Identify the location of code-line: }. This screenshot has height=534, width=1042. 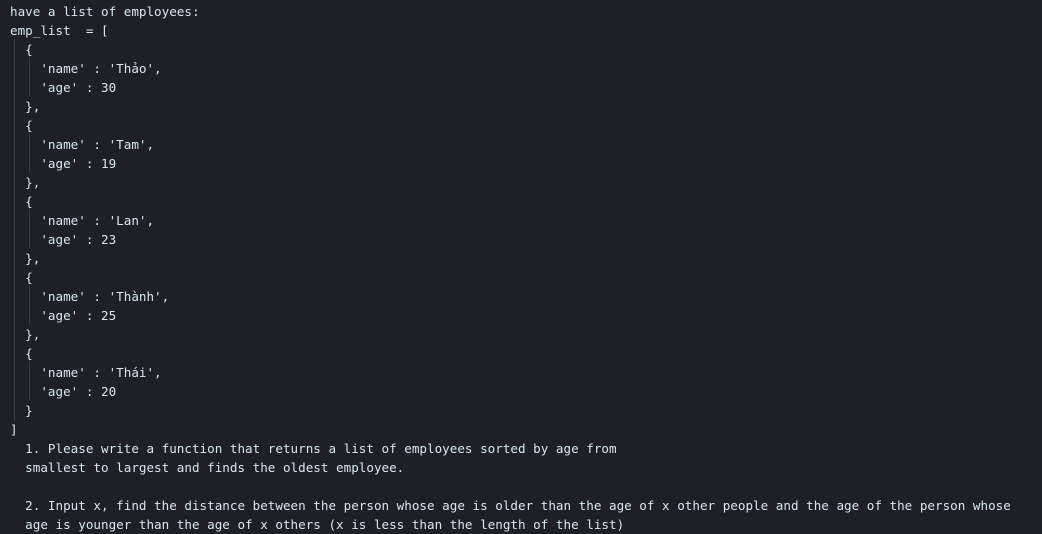
(21, 410).